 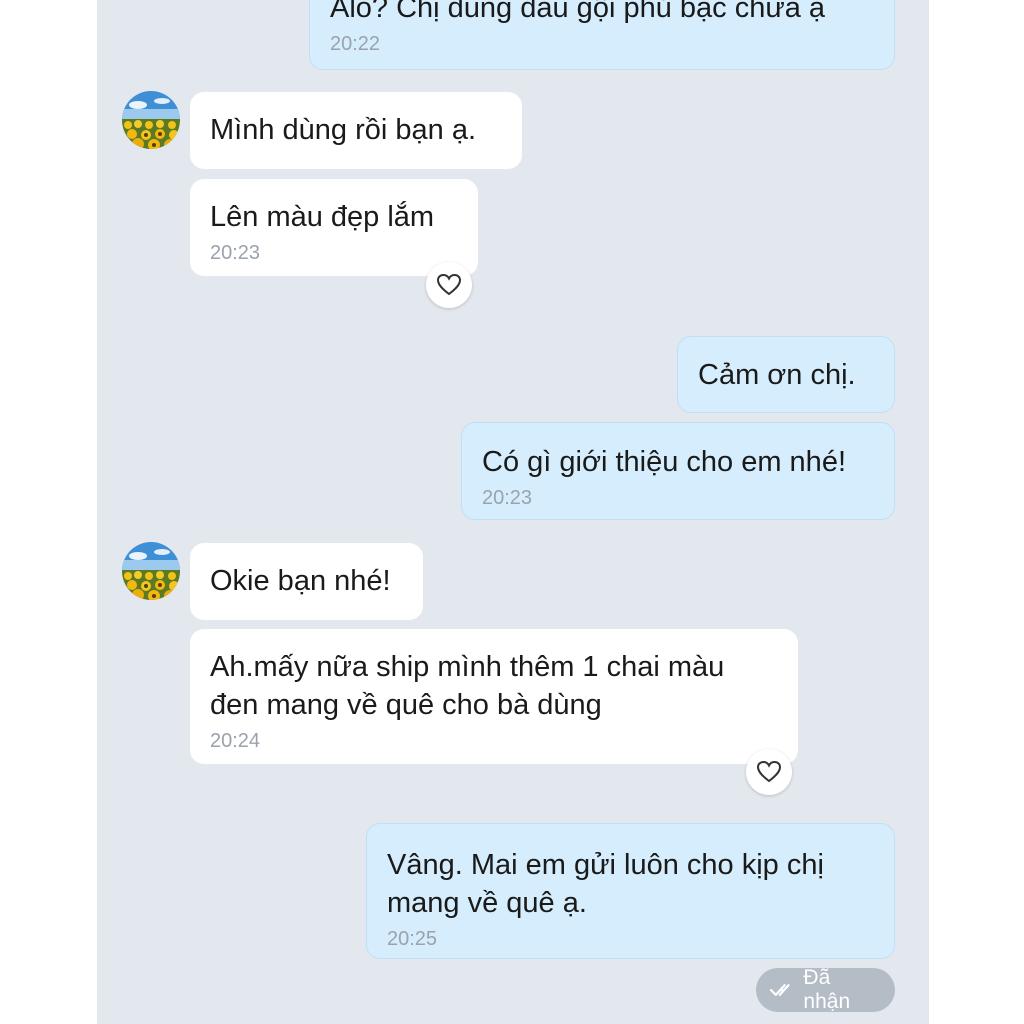 I want to click on message-text: Alo? Chị dùng dầu gội phủ bạc chưa ạ, so click(x=578, y=12).